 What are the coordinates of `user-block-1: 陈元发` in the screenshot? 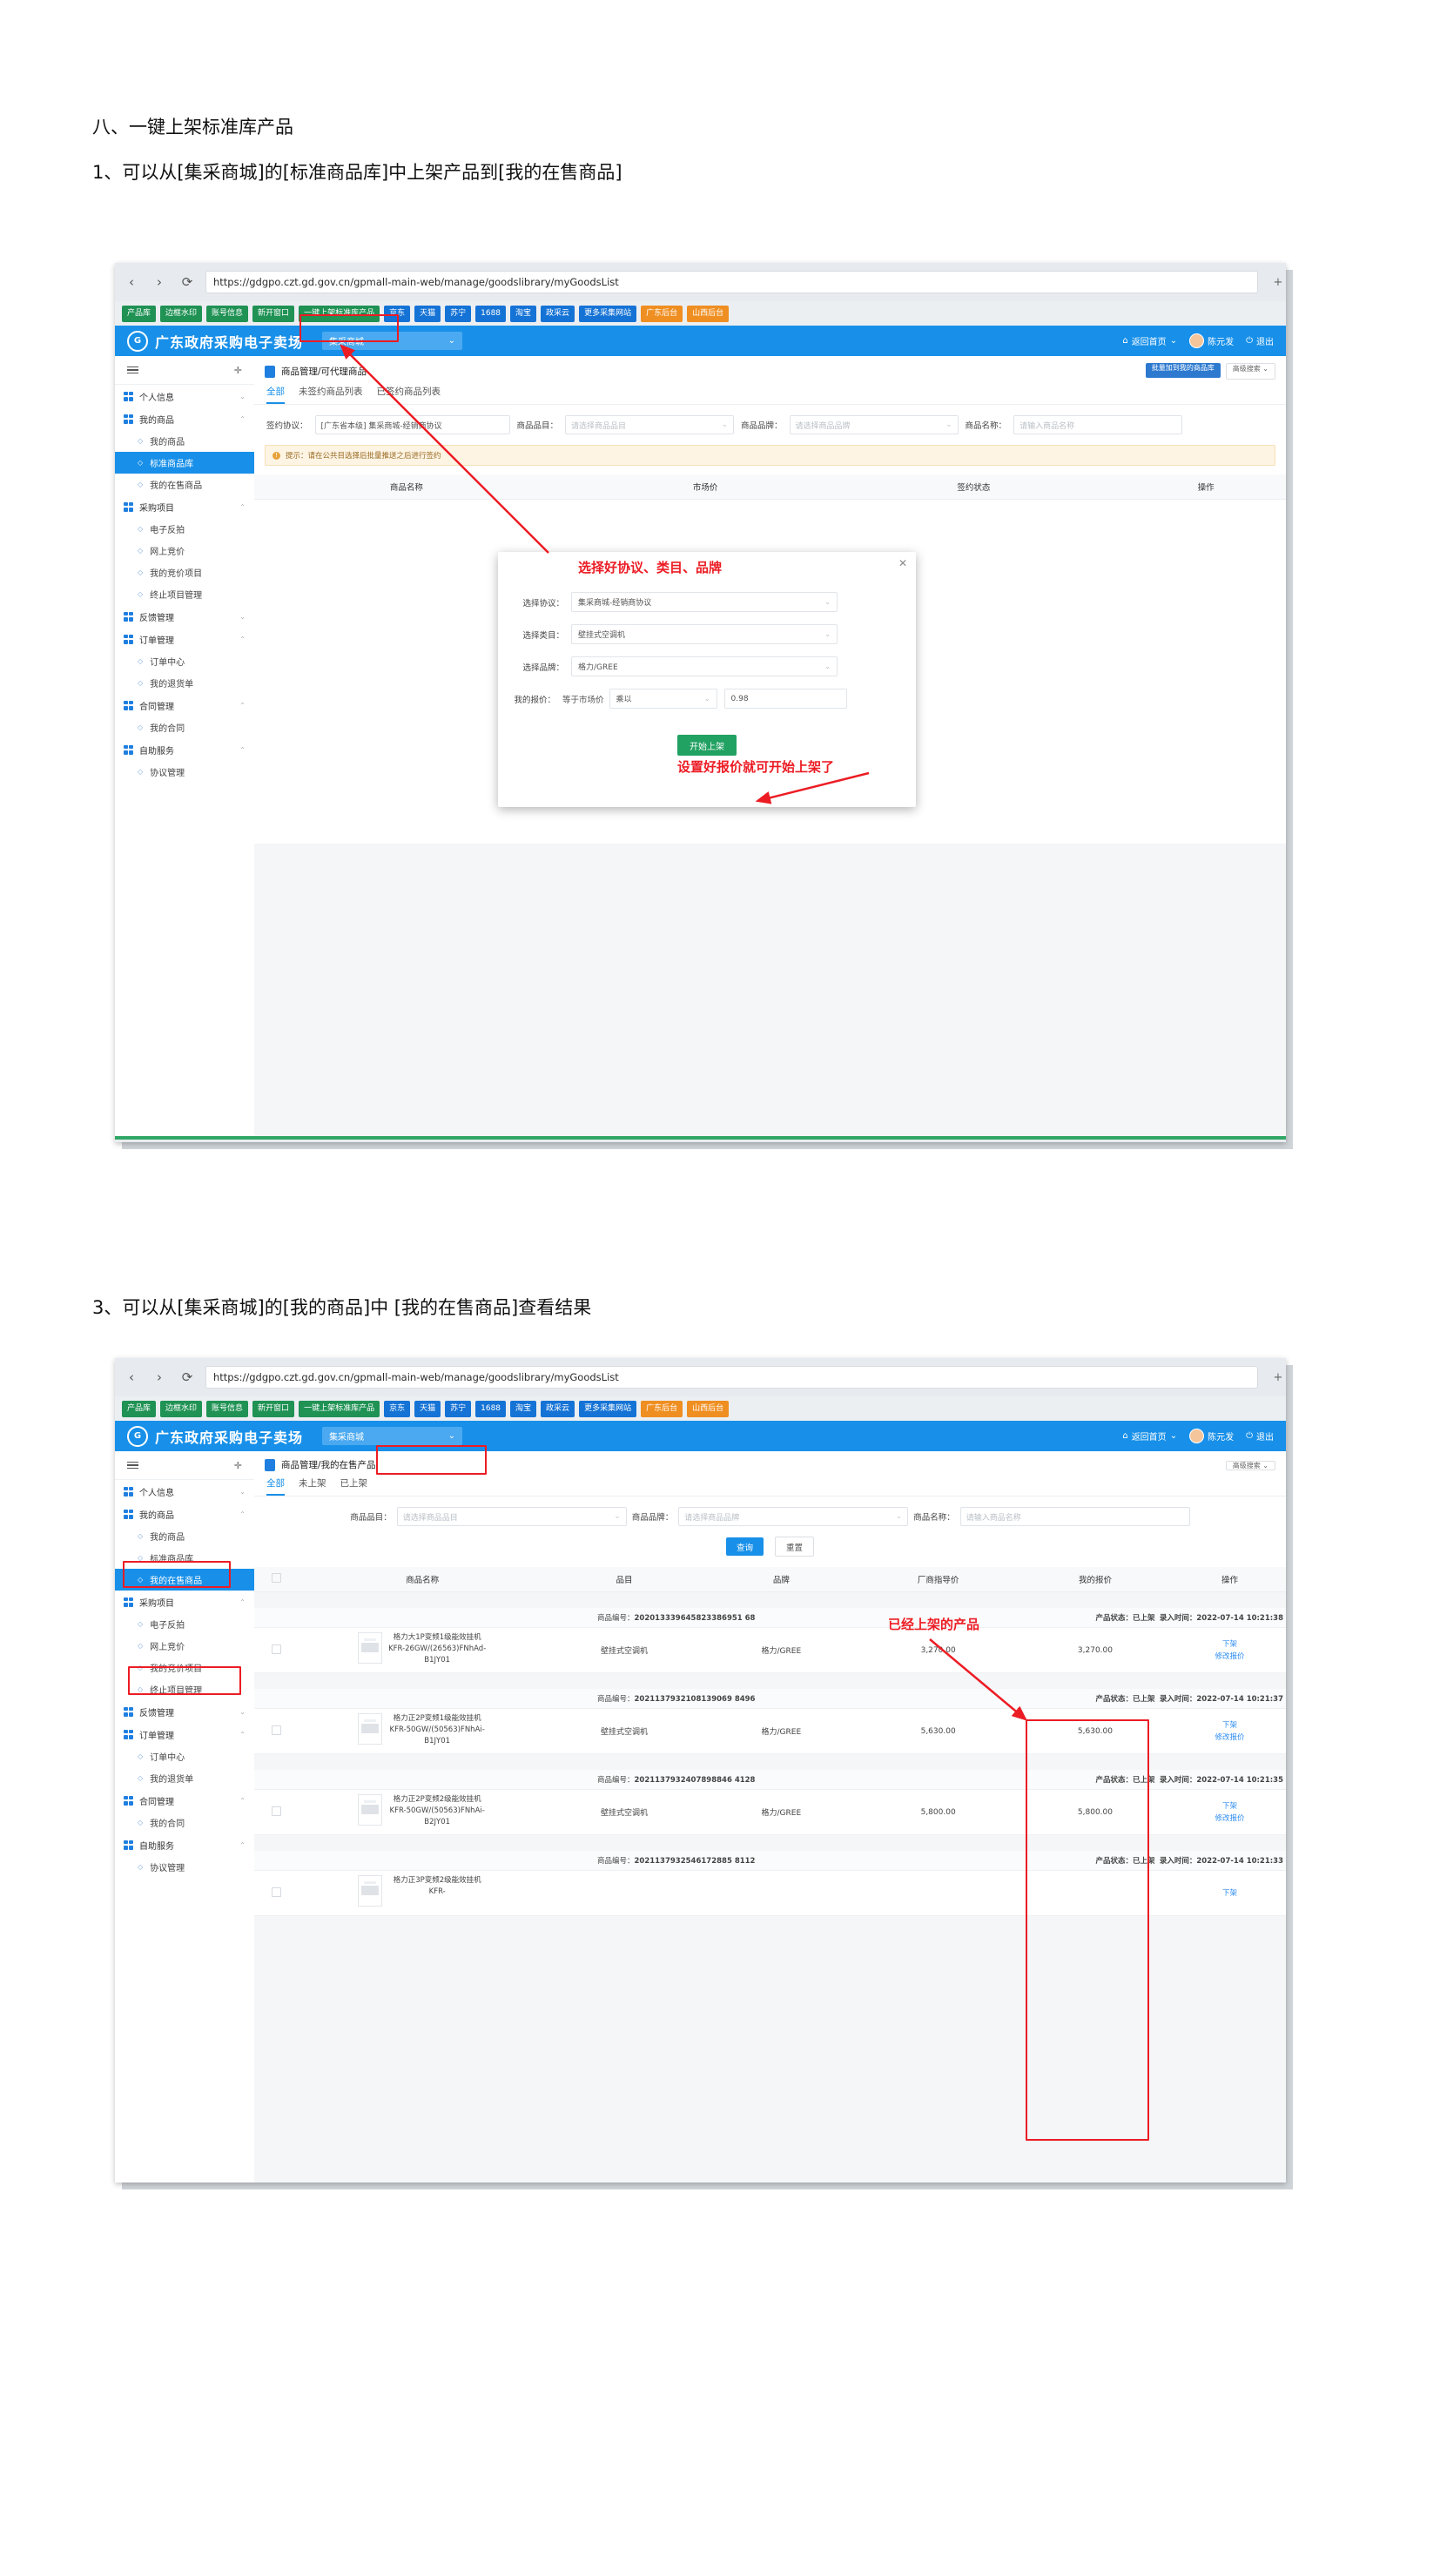 It's located at (1211, 340).